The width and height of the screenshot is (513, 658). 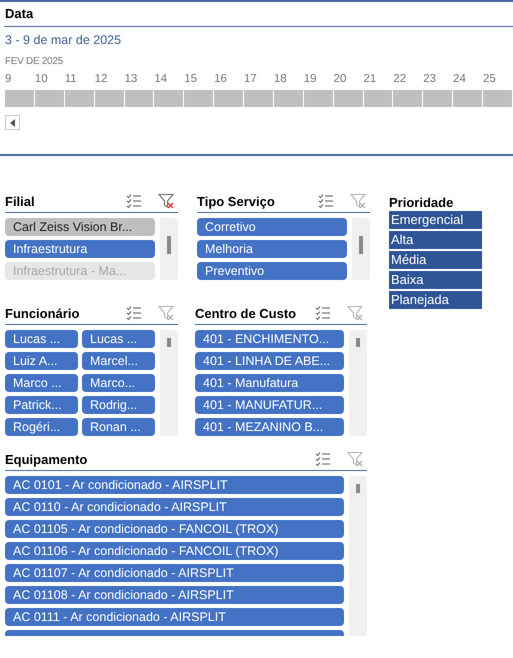 I want to click on slicer-item: AC 01107 - Ar condicionado - AIRSPLIT, so click(x=174, y=573).